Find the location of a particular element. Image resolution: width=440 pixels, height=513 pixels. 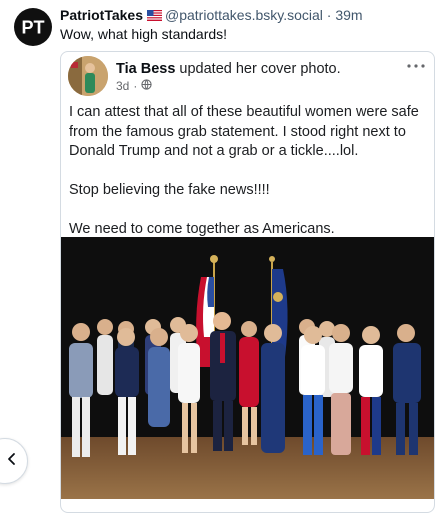

embed-profile-avatar is located at coordinates (88, 76).